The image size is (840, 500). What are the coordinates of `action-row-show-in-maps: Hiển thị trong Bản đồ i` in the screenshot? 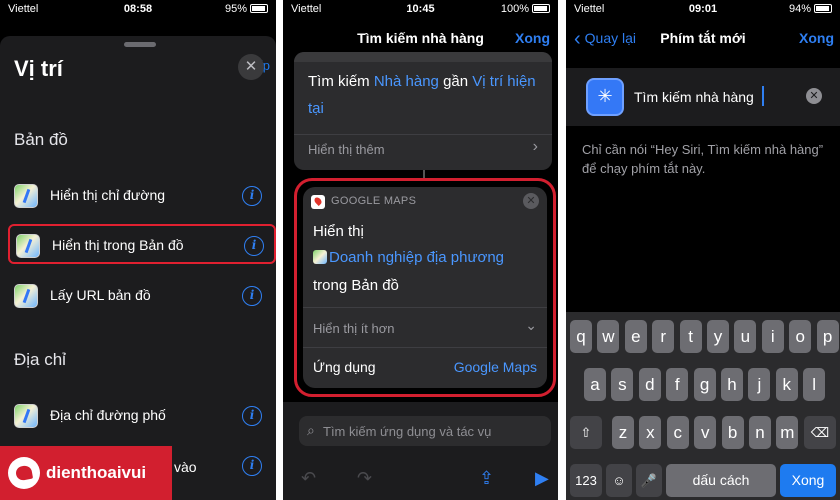 It's located at (142, 244).